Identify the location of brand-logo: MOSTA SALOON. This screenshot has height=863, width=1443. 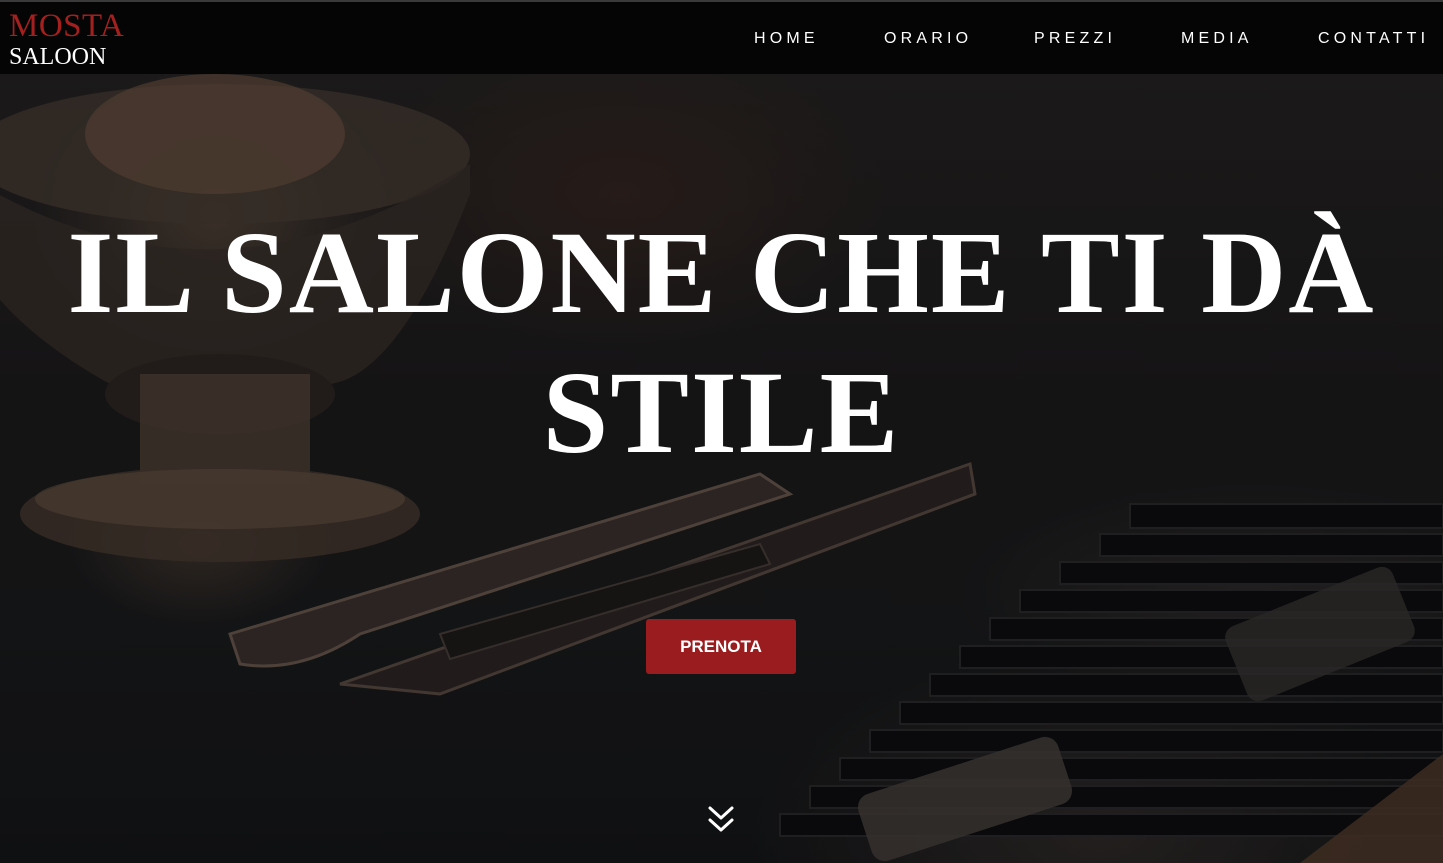
(67, 39).